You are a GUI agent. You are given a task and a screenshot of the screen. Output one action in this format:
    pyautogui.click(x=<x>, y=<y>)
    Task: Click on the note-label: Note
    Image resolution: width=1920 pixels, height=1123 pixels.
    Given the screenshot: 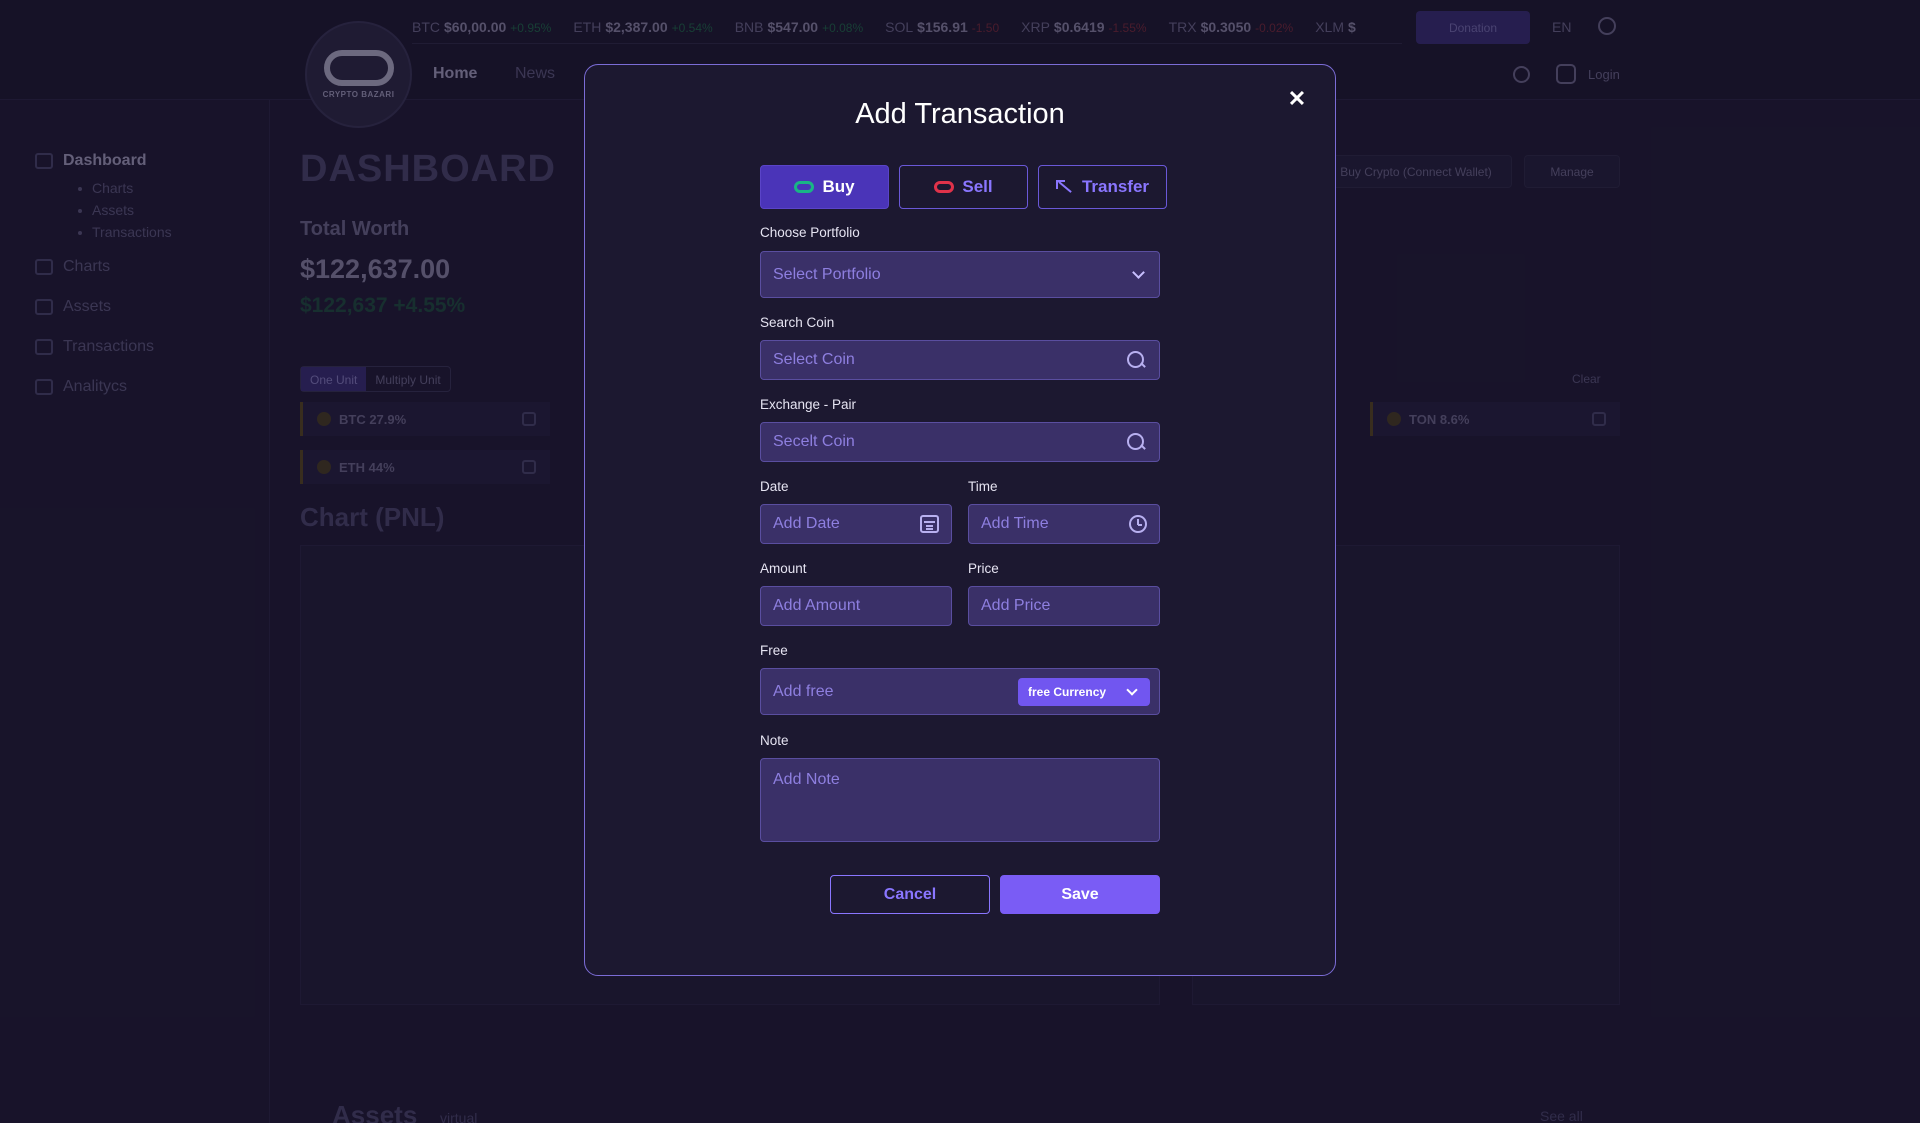 What is the action you would take?
    pyautogui.click(x=774, y=740)
    